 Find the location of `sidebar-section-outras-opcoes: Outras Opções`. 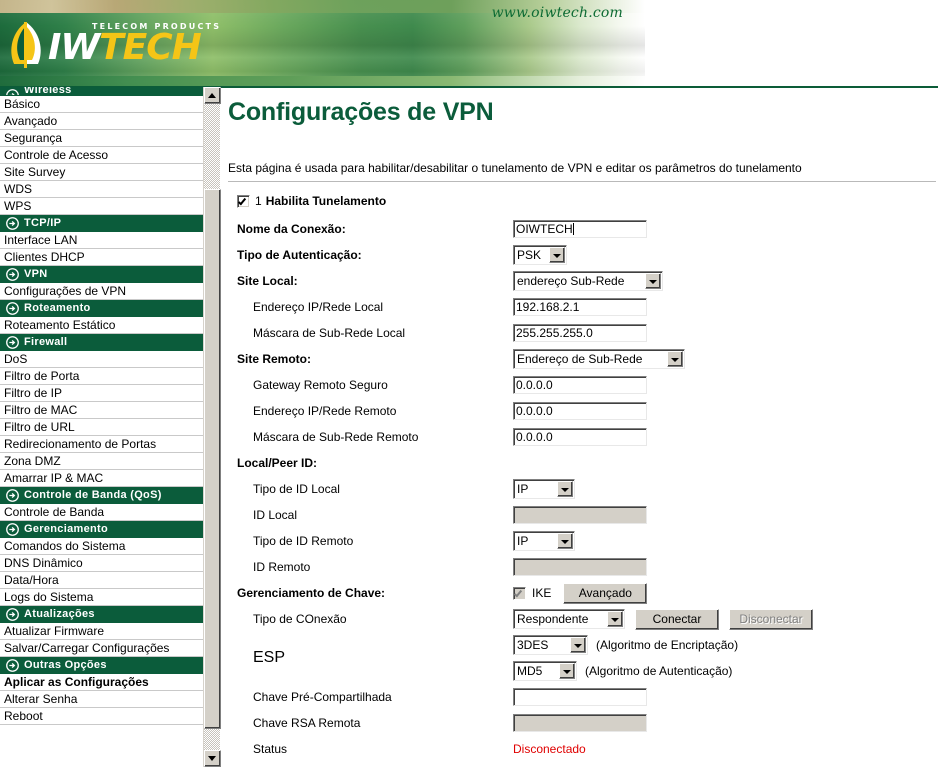

sidebar-section-outras-opcoes: Outras Opções is located at coordinates (101, 665).